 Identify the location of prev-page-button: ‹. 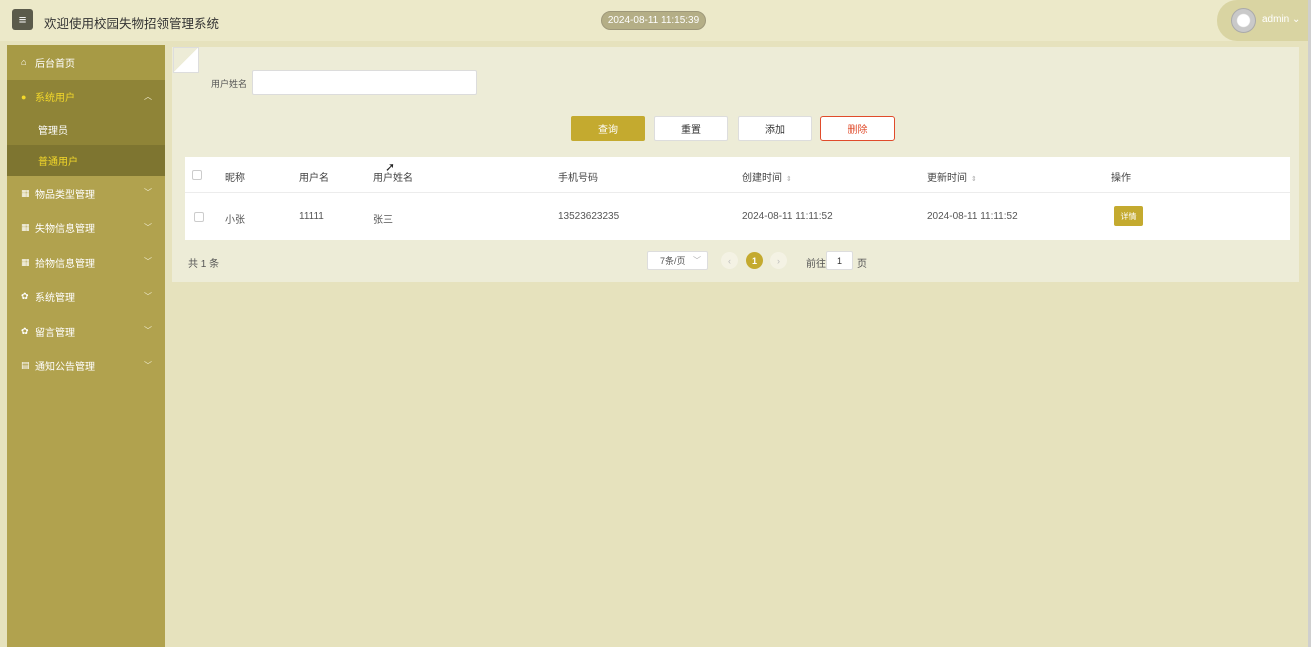
(729, 260).